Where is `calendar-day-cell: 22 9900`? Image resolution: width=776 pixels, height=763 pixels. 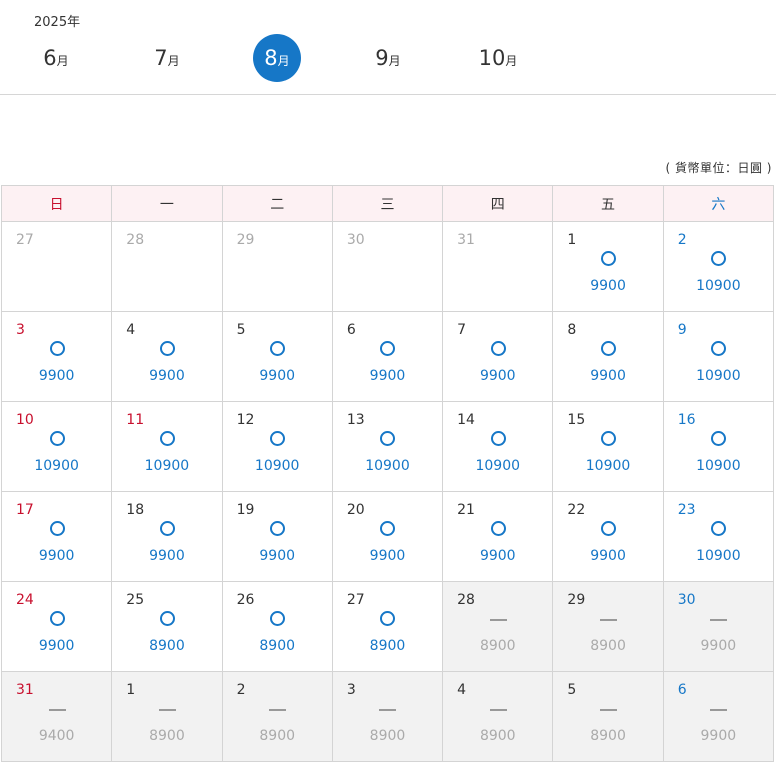 calendar-day-cell: 22 9900 is located at coordinates (608, 536).